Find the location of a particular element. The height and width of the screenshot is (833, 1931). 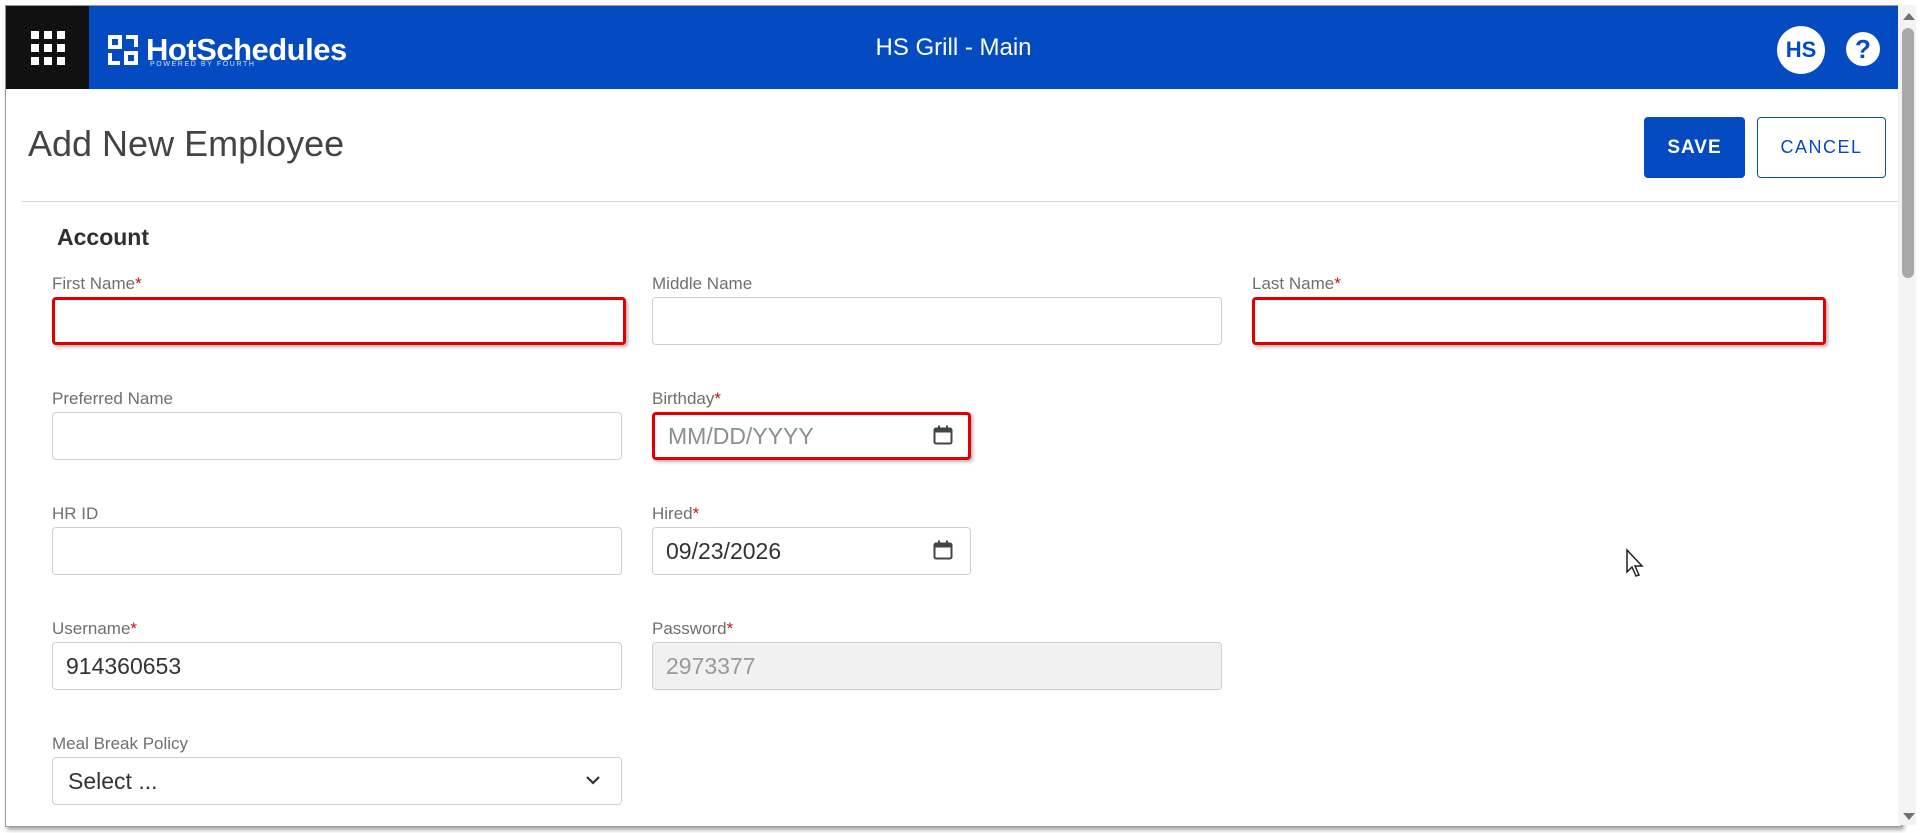

preferred-name-field: Preferred Name is located at coordinates (337, 424).